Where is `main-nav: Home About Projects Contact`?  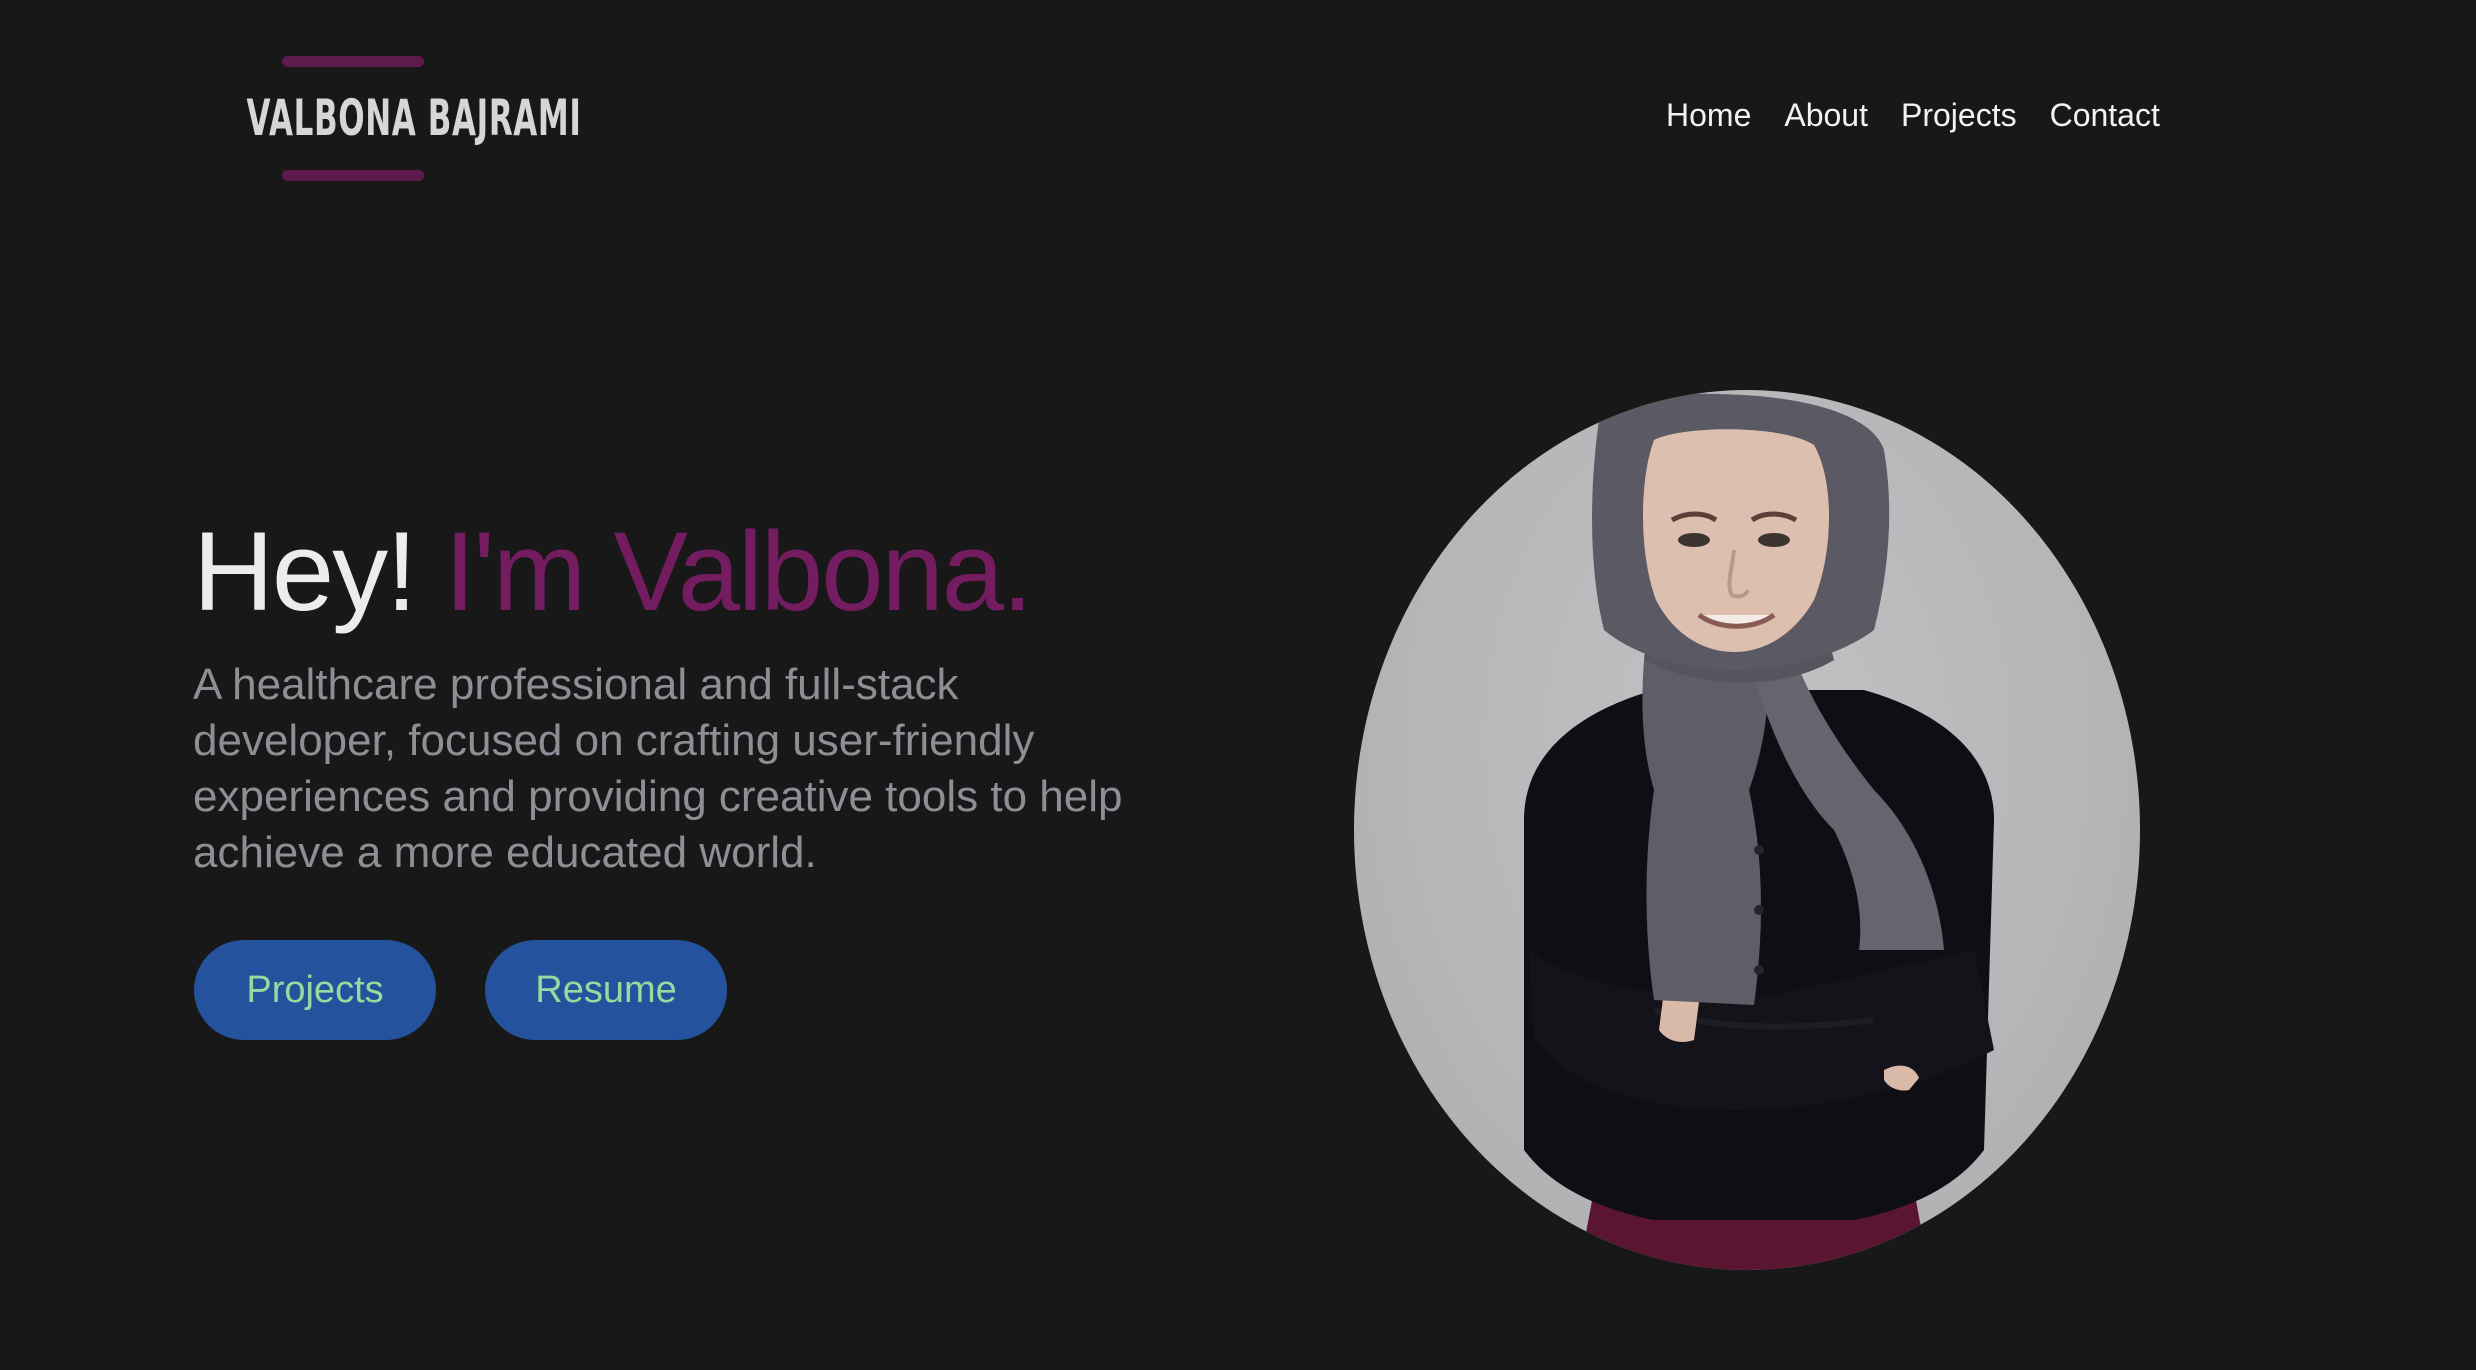 main-nav: Home About Projects Contact is located at coordinates (1913, 115).